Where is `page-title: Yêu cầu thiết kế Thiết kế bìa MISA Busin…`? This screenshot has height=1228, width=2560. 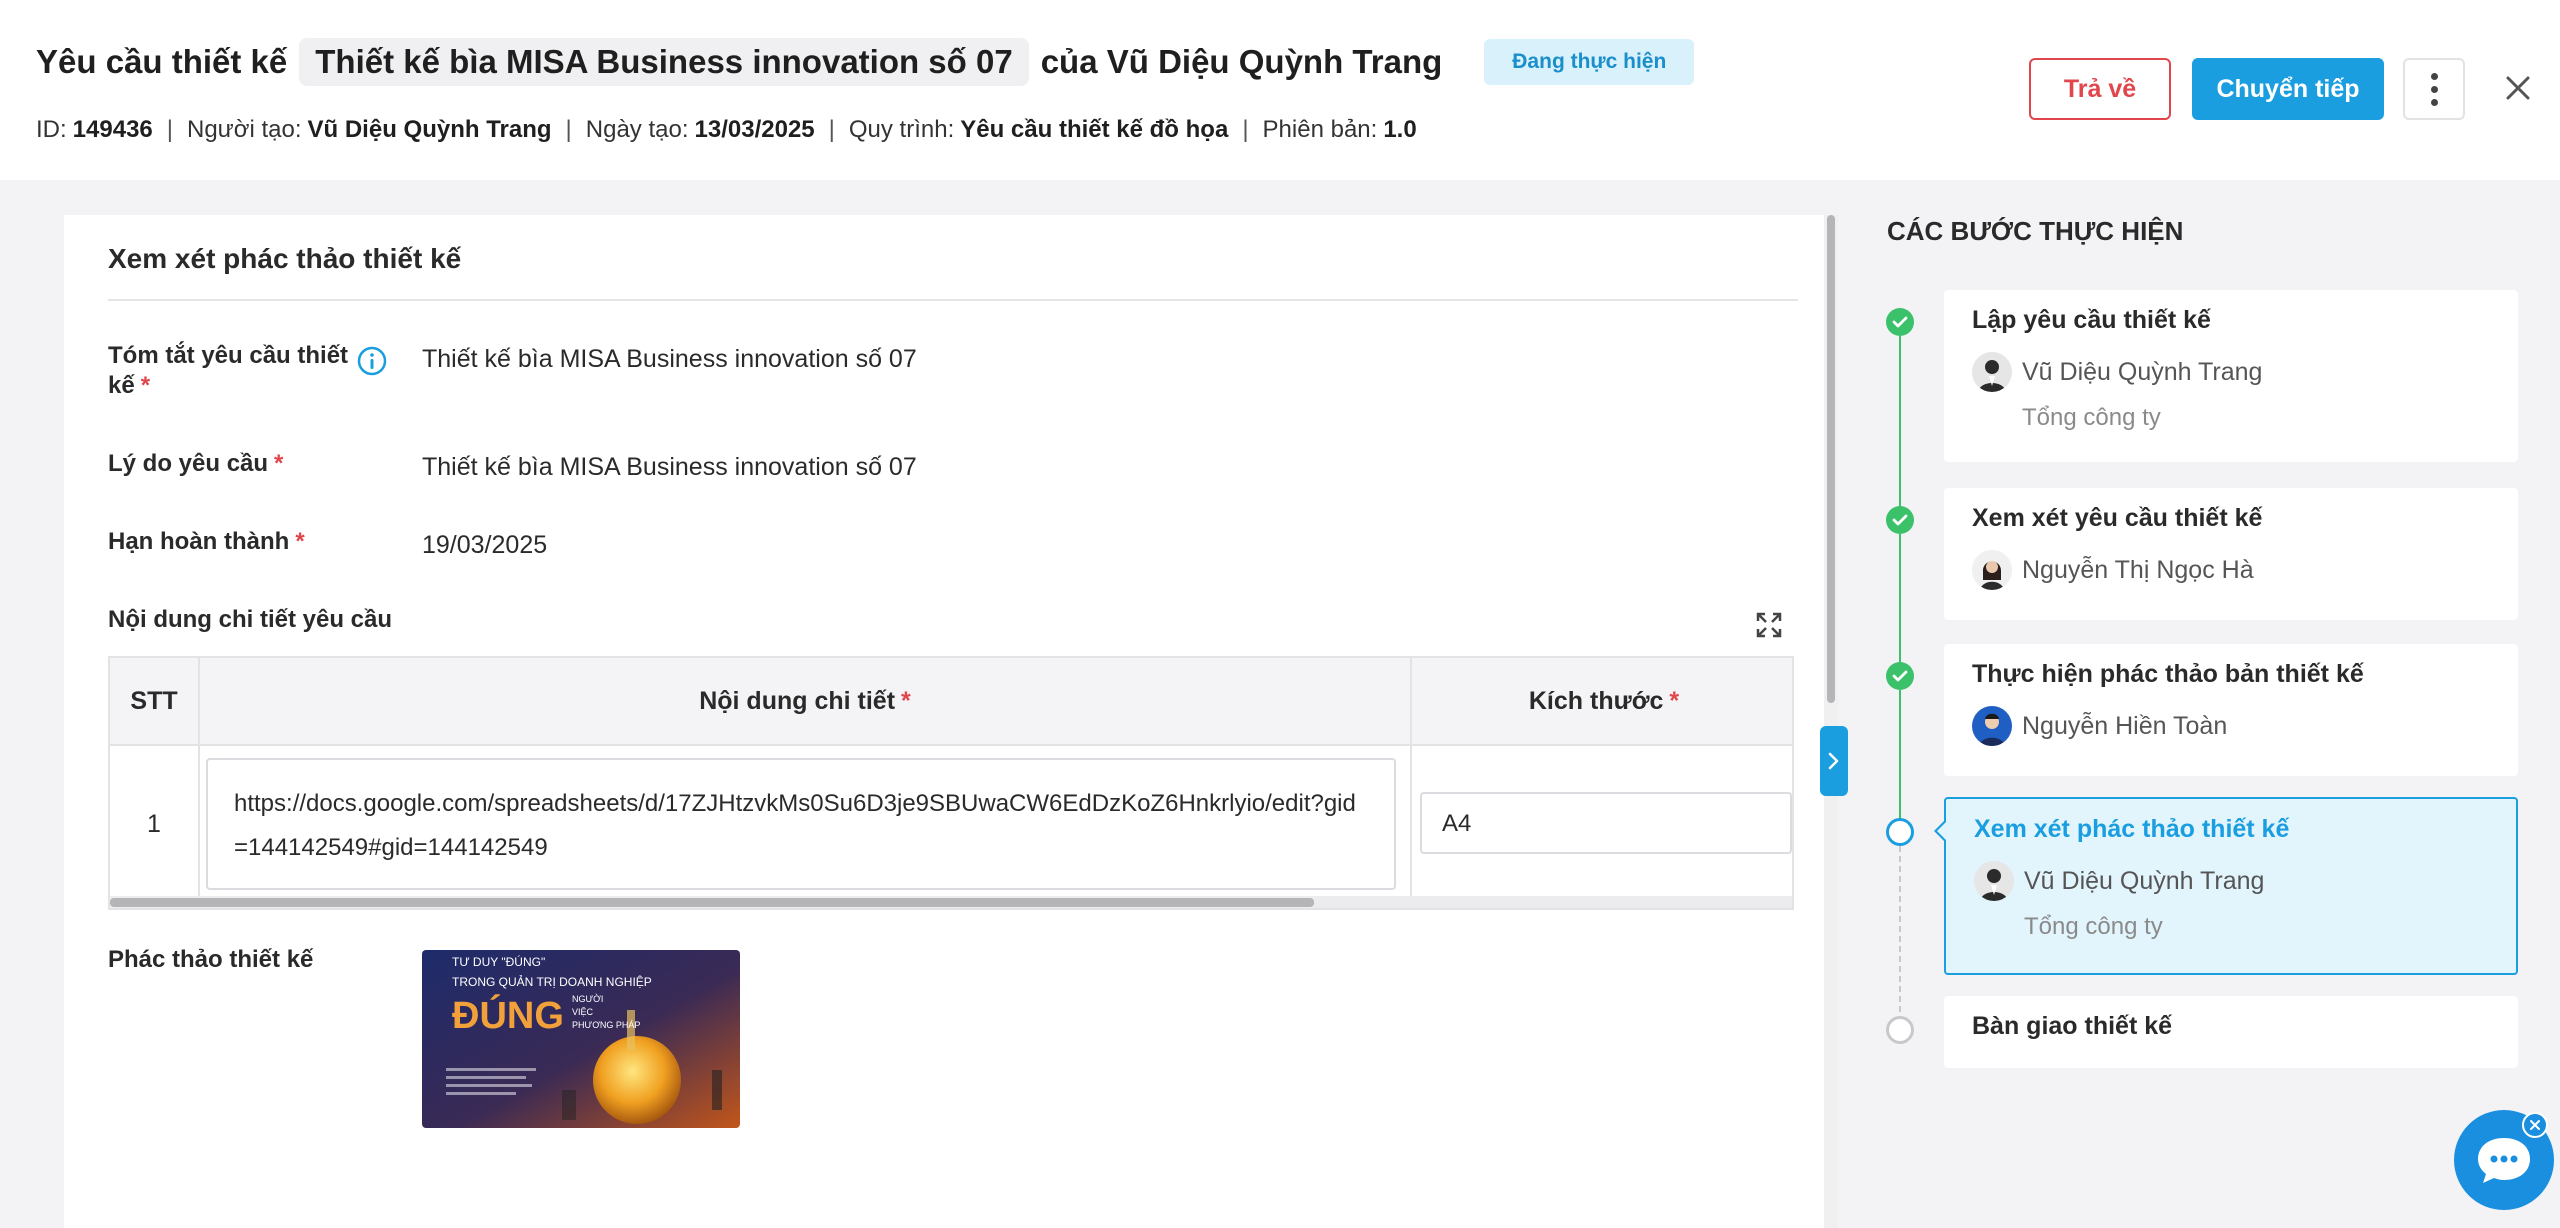
page-title: Yêu cầu thiết kế Thiết kế bìa MISA Busin… is located at coordinates (865, 62).